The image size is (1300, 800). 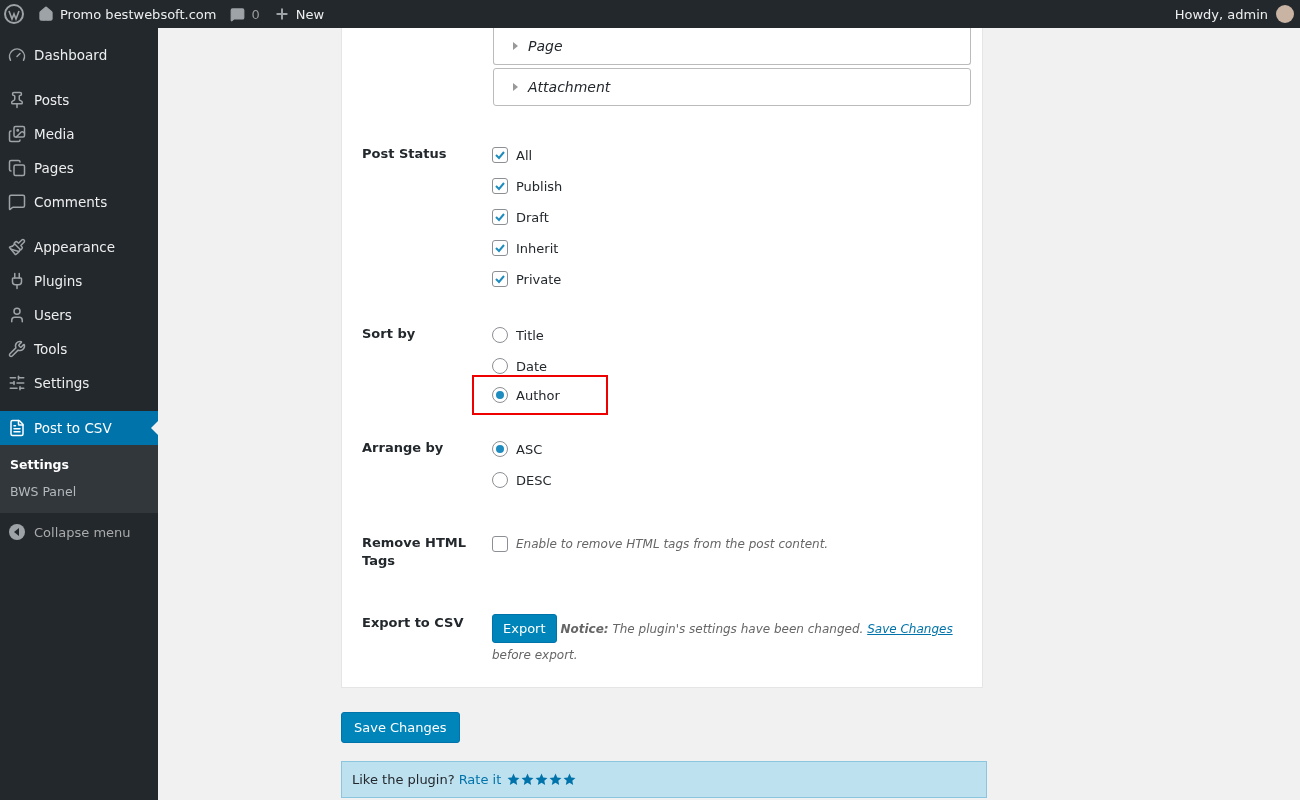 What do you see at coordinates (732, 46) in the screenshot?
I see `post-type-accordion: Page` at bounding box center [732, 46].